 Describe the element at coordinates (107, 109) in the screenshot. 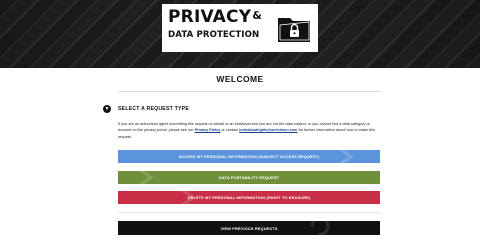

I see `collapse-arrow-icon: ▼` at that location.